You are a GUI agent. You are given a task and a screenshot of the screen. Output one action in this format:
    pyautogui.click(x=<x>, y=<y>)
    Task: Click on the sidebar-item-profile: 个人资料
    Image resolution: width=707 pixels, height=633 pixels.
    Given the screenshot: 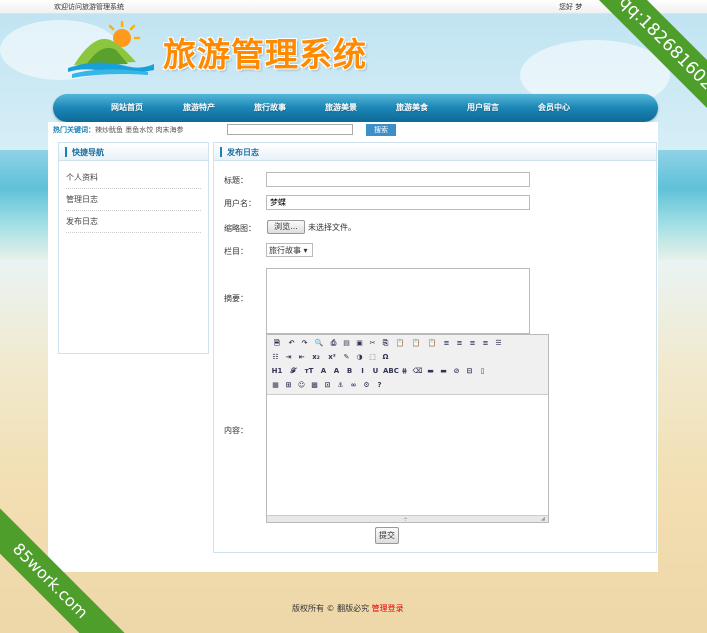 What is the action you would take?
    pyautogui.click(x=133, y=178)
    